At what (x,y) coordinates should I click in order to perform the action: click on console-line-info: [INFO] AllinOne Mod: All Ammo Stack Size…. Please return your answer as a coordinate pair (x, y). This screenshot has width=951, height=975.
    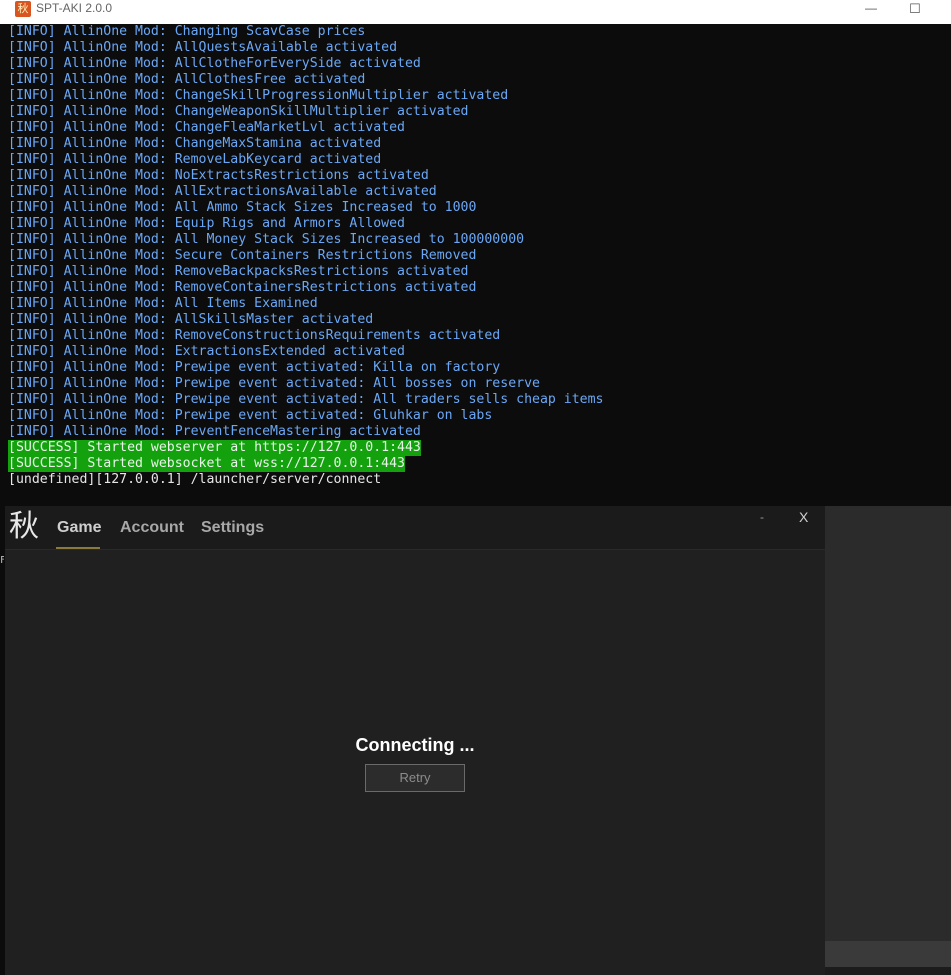
    Looking at the image, I should click on (242, 207).